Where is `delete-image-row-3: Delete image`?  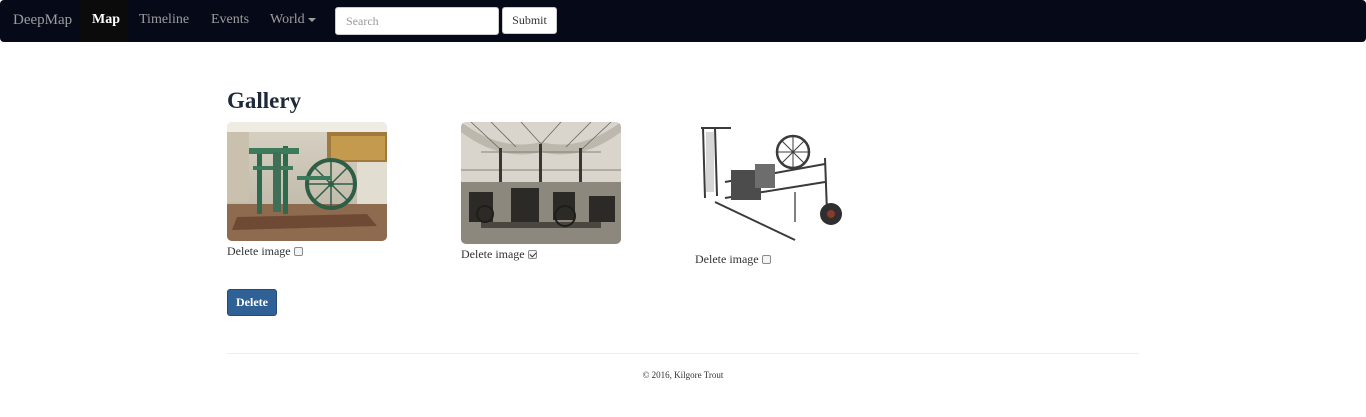
delete-image-row-3: Delete image is located at coordinates (733, 259).